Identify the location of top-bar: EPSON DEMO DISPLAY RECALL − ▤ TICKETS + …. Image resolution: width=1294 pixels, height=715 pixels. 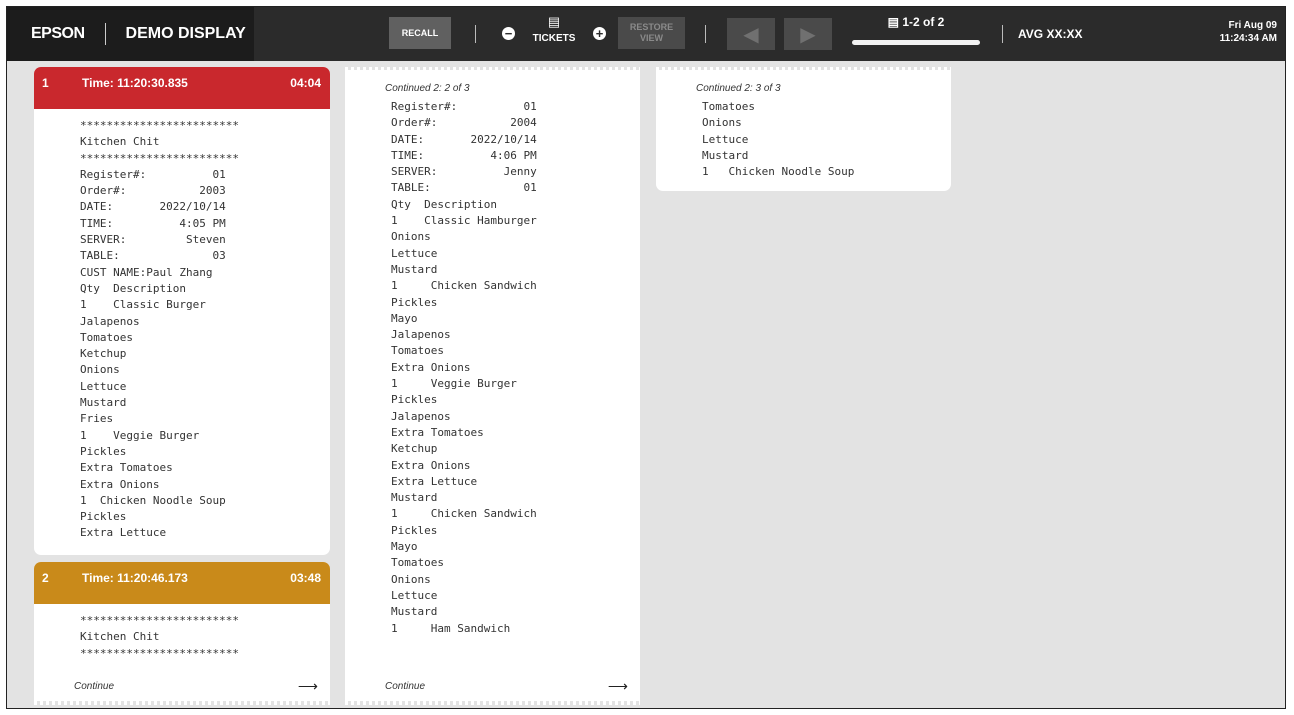
(646, 34).